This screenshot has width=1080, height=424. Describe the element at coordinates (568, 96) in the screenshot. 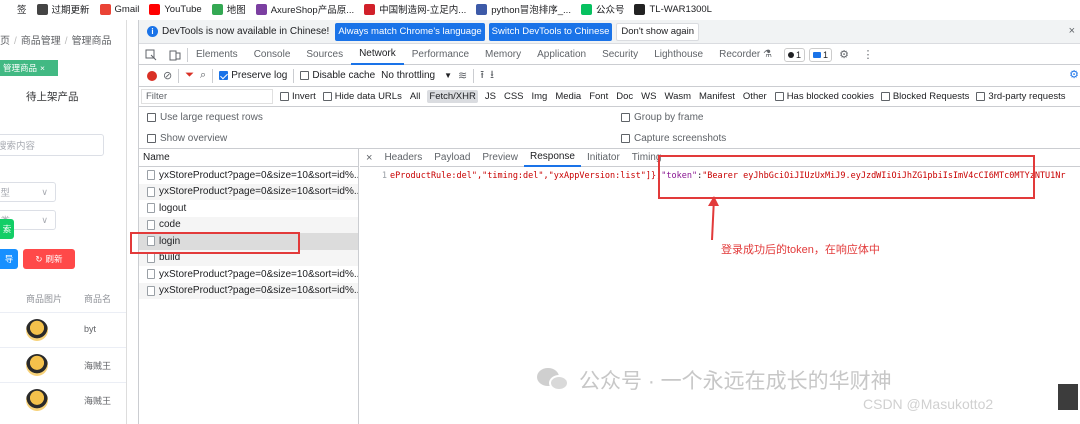

I see `filter-type-media: Media` at that location.